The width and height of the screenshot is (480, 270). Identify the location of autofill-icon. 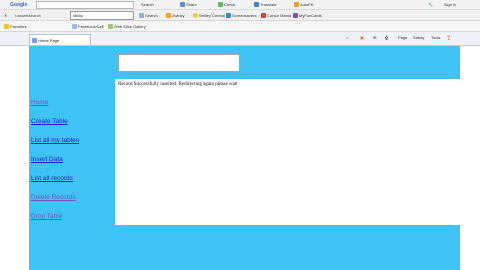
(296, 4).